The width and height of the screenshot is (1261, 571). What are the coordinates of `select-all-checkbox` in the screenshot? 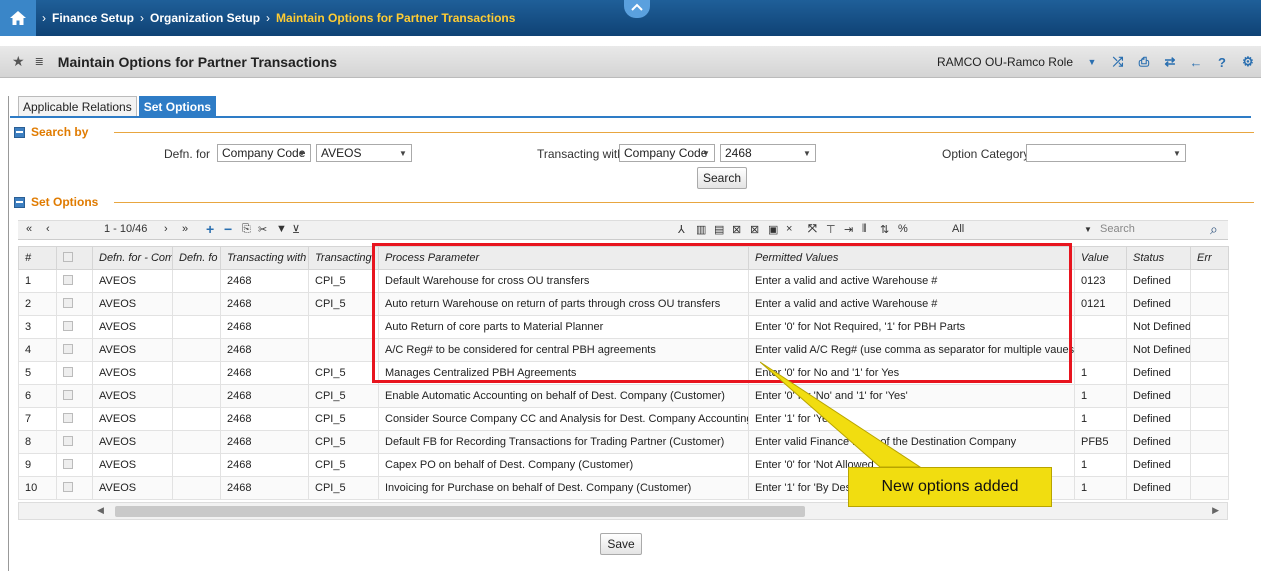 It's located at (68, 256).